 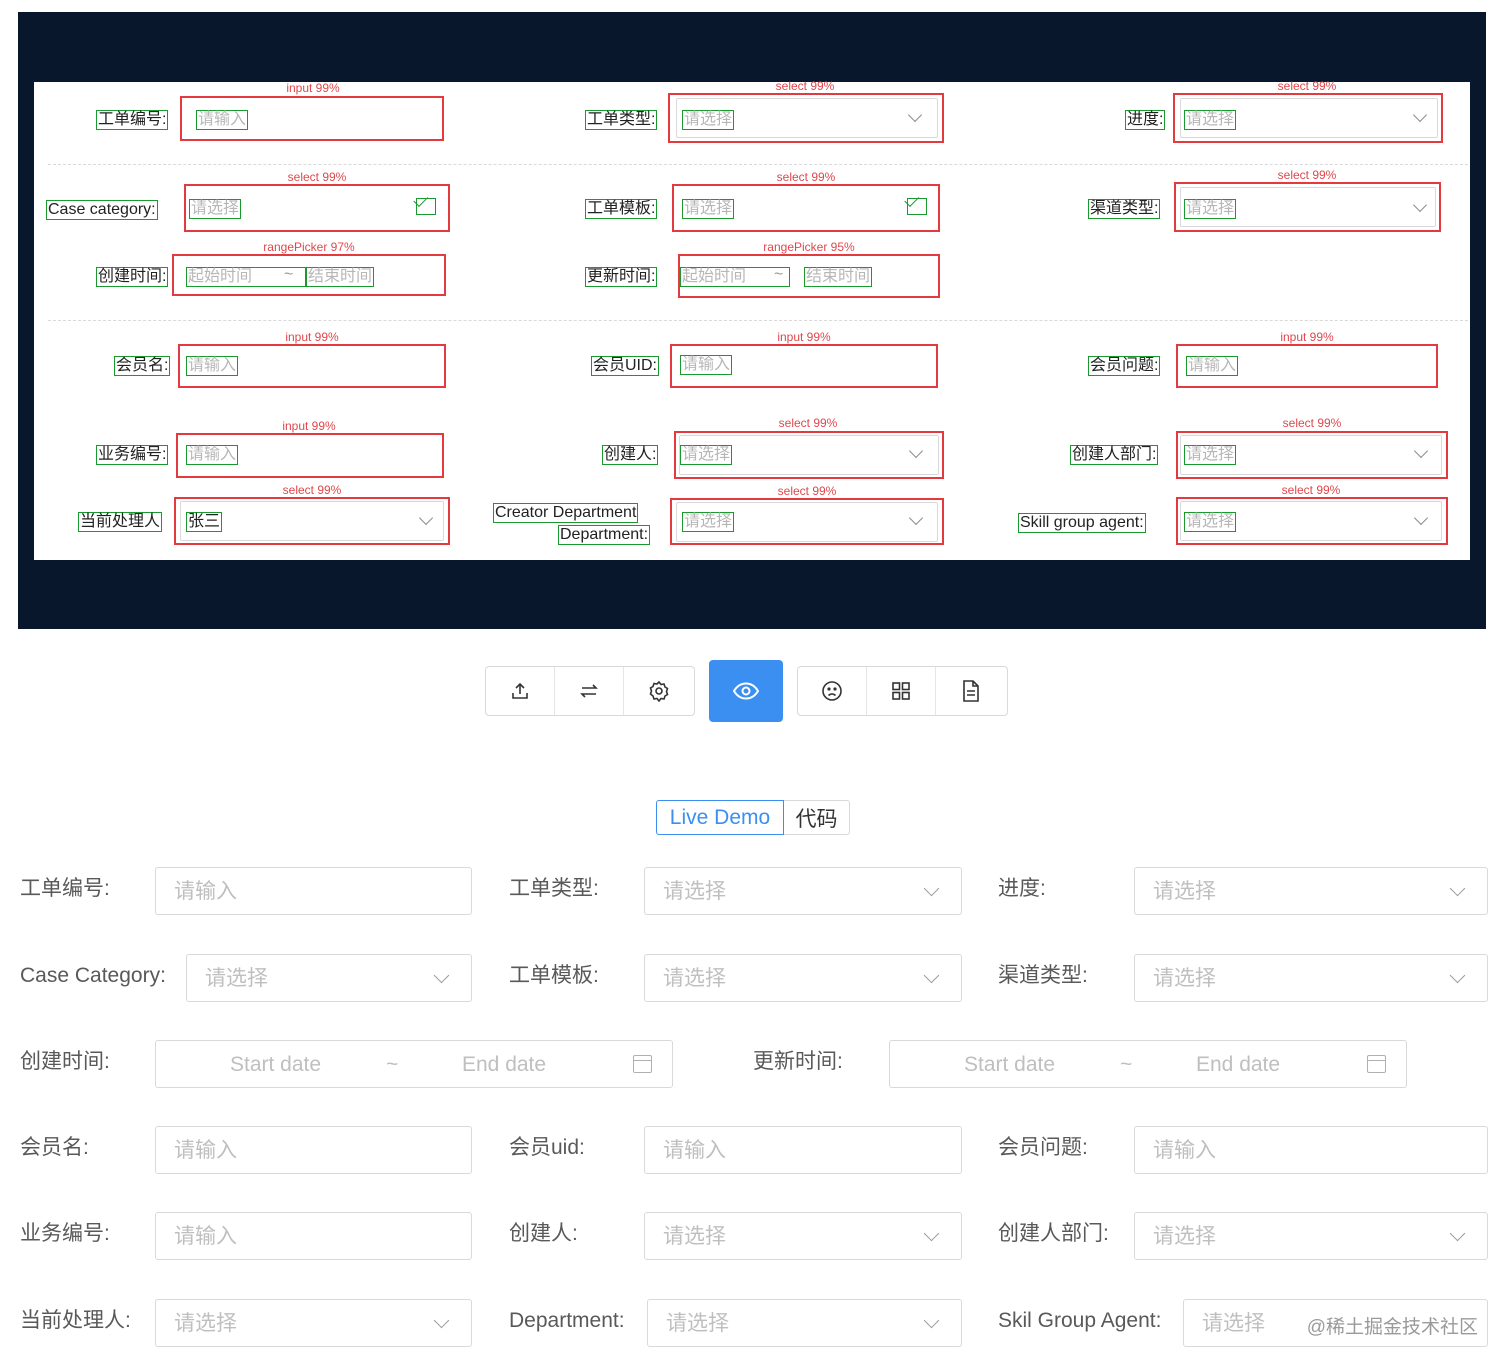 What do you see at coordinates (1311, 1150) in the screenshot?
I see `member-issue-input: 请输入` at bounding box center [1311, 1150].